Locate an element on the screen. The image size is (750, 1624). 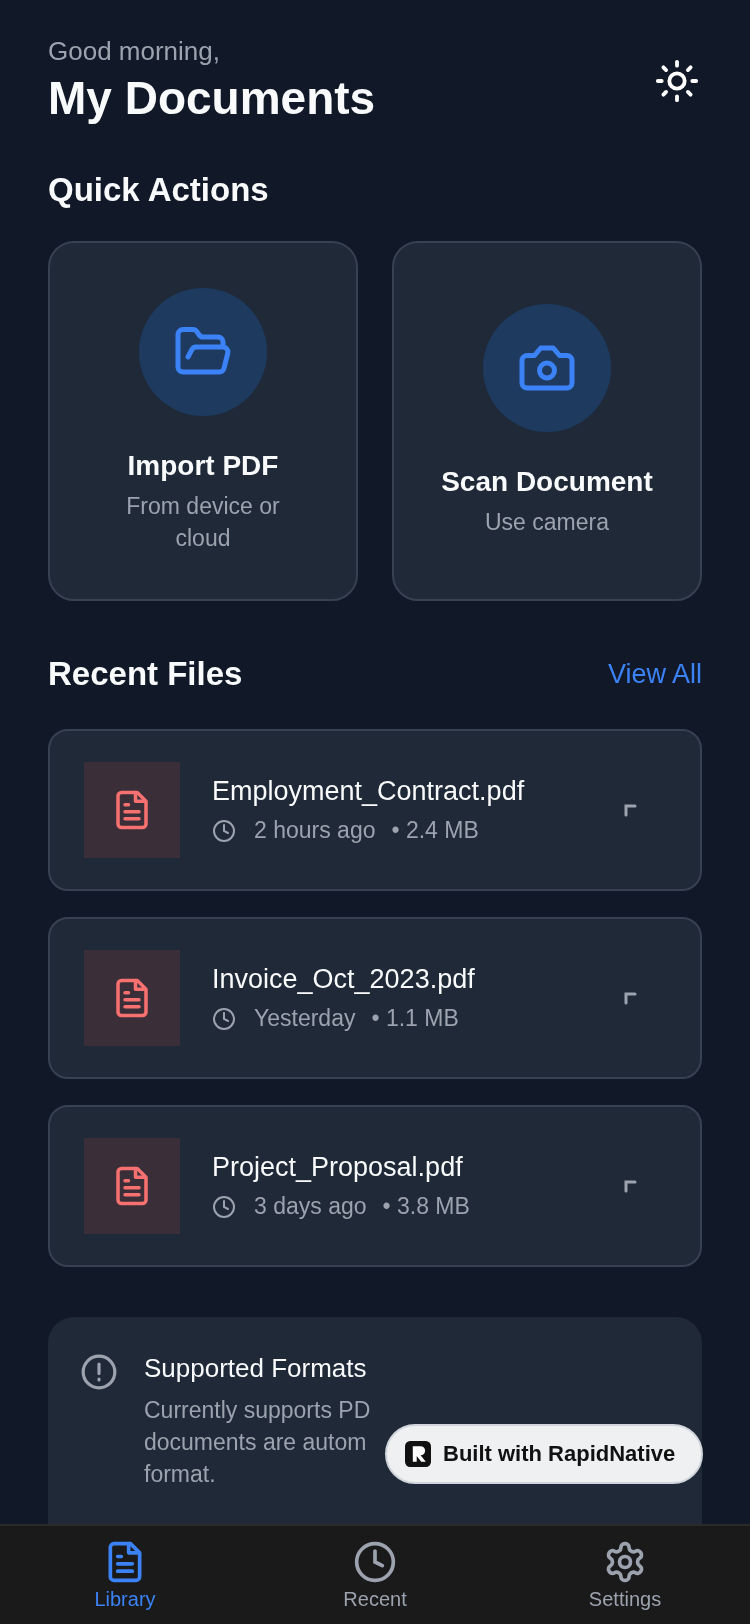
built-with-badge: Built with RapidNative is located at coordinates (544, 1454).